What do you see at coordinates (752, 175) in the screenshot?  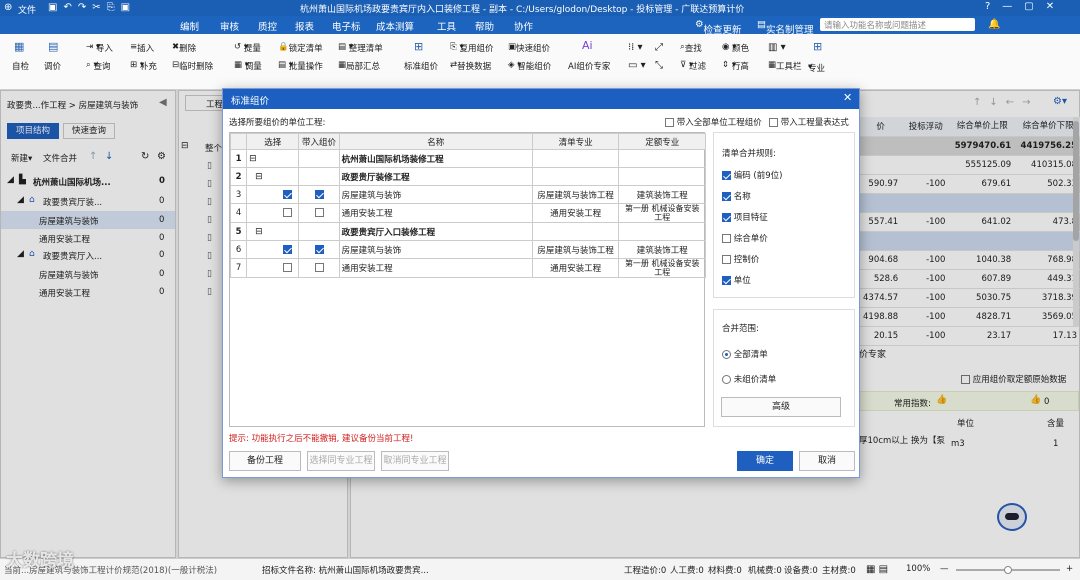 I see `rule-code: 编码 (前9位)` at bounding box center [752, 175].